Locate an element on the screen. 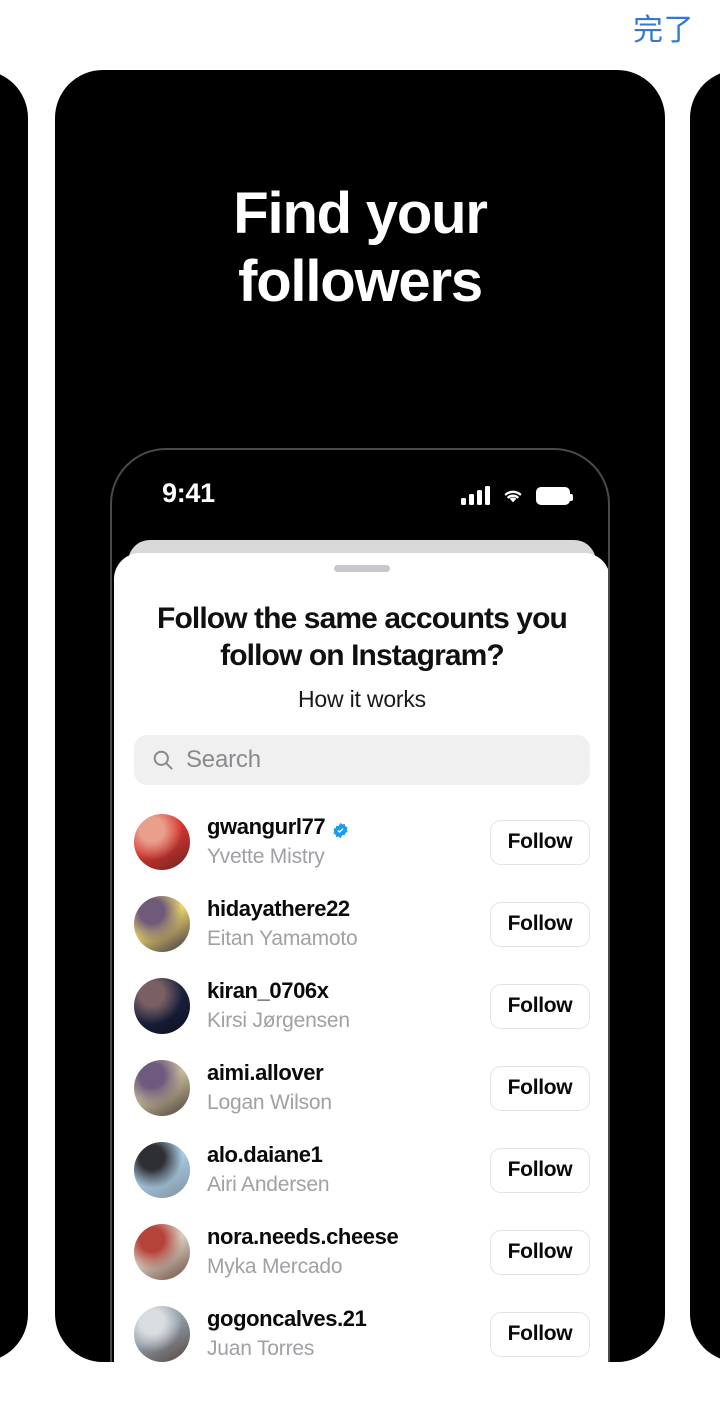 This screenshot has height=1408, width=720. carousel-card-next is located at coordinates (705, 716).